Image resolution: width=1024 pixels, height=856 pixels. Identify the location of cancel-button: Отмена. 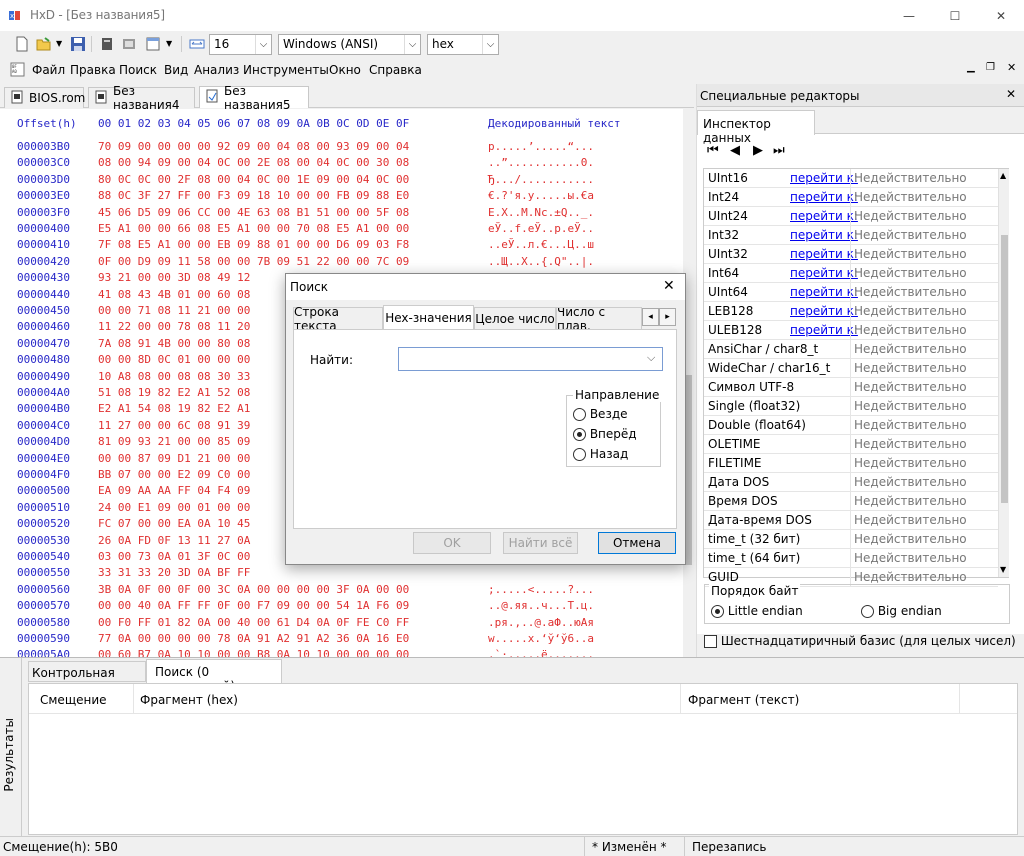
(637, 543).